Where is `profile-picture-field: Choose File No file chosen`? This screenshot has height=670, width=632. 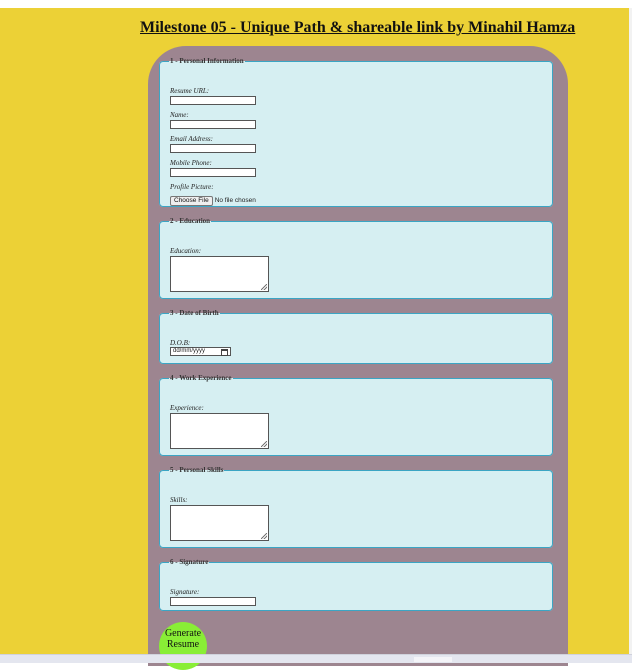
profile-picture-field: Choose File No file chosen is located at coordinates (213, 201).